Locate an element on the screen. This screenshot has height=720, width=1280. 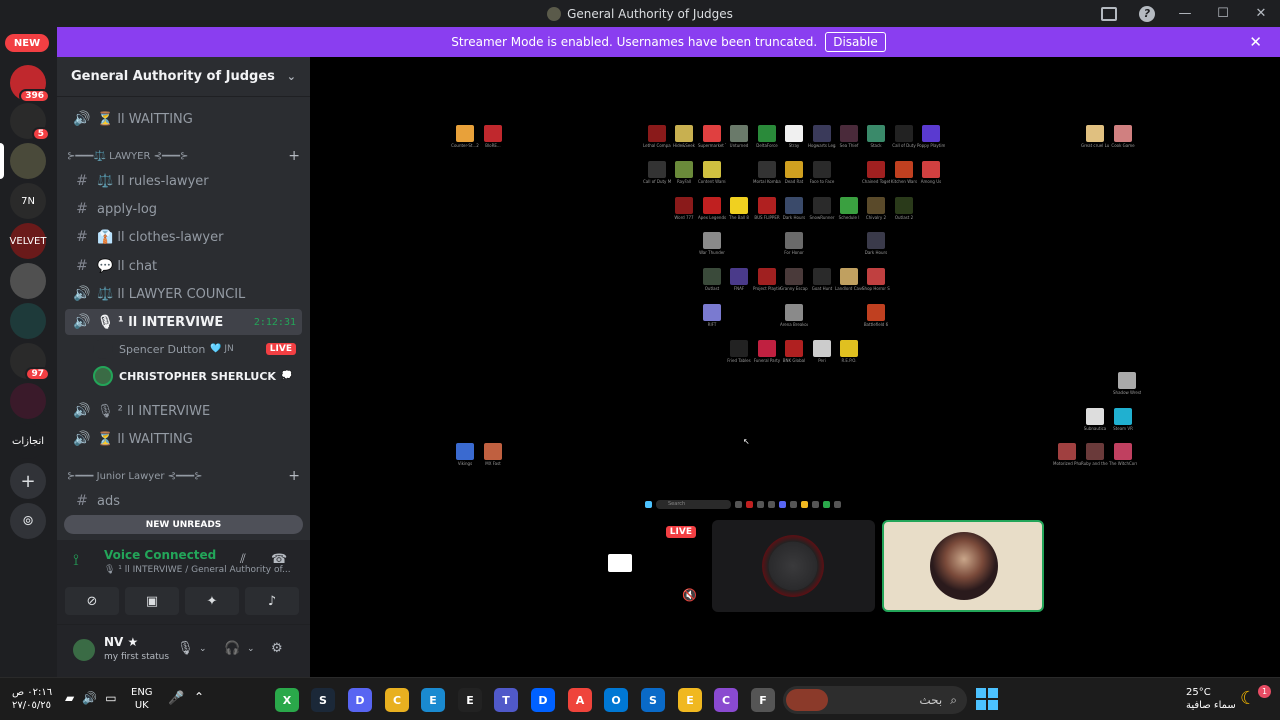
camera-icon: ▰ is located at coordinates (69, 698).